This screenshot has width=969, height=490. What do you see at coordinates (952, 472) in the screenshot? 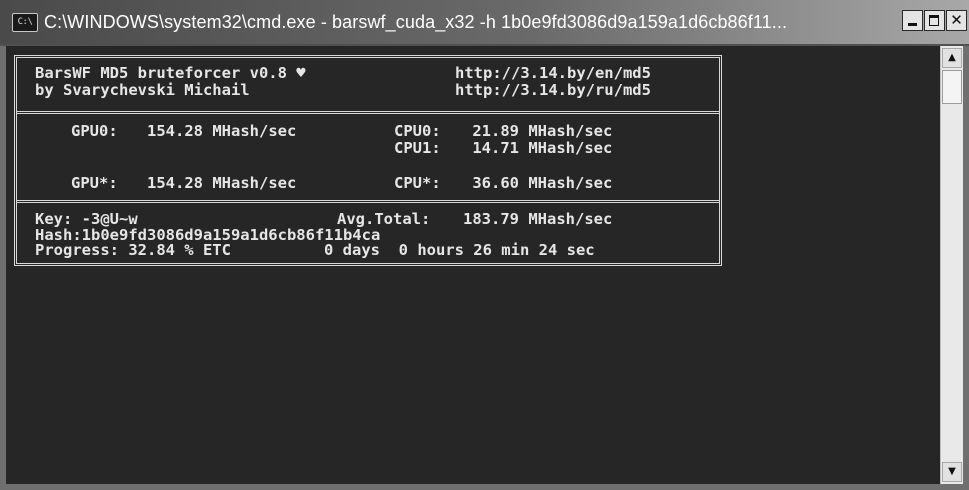
I see `scroll-down-icon: ▼` at bounding box center [952, 472].